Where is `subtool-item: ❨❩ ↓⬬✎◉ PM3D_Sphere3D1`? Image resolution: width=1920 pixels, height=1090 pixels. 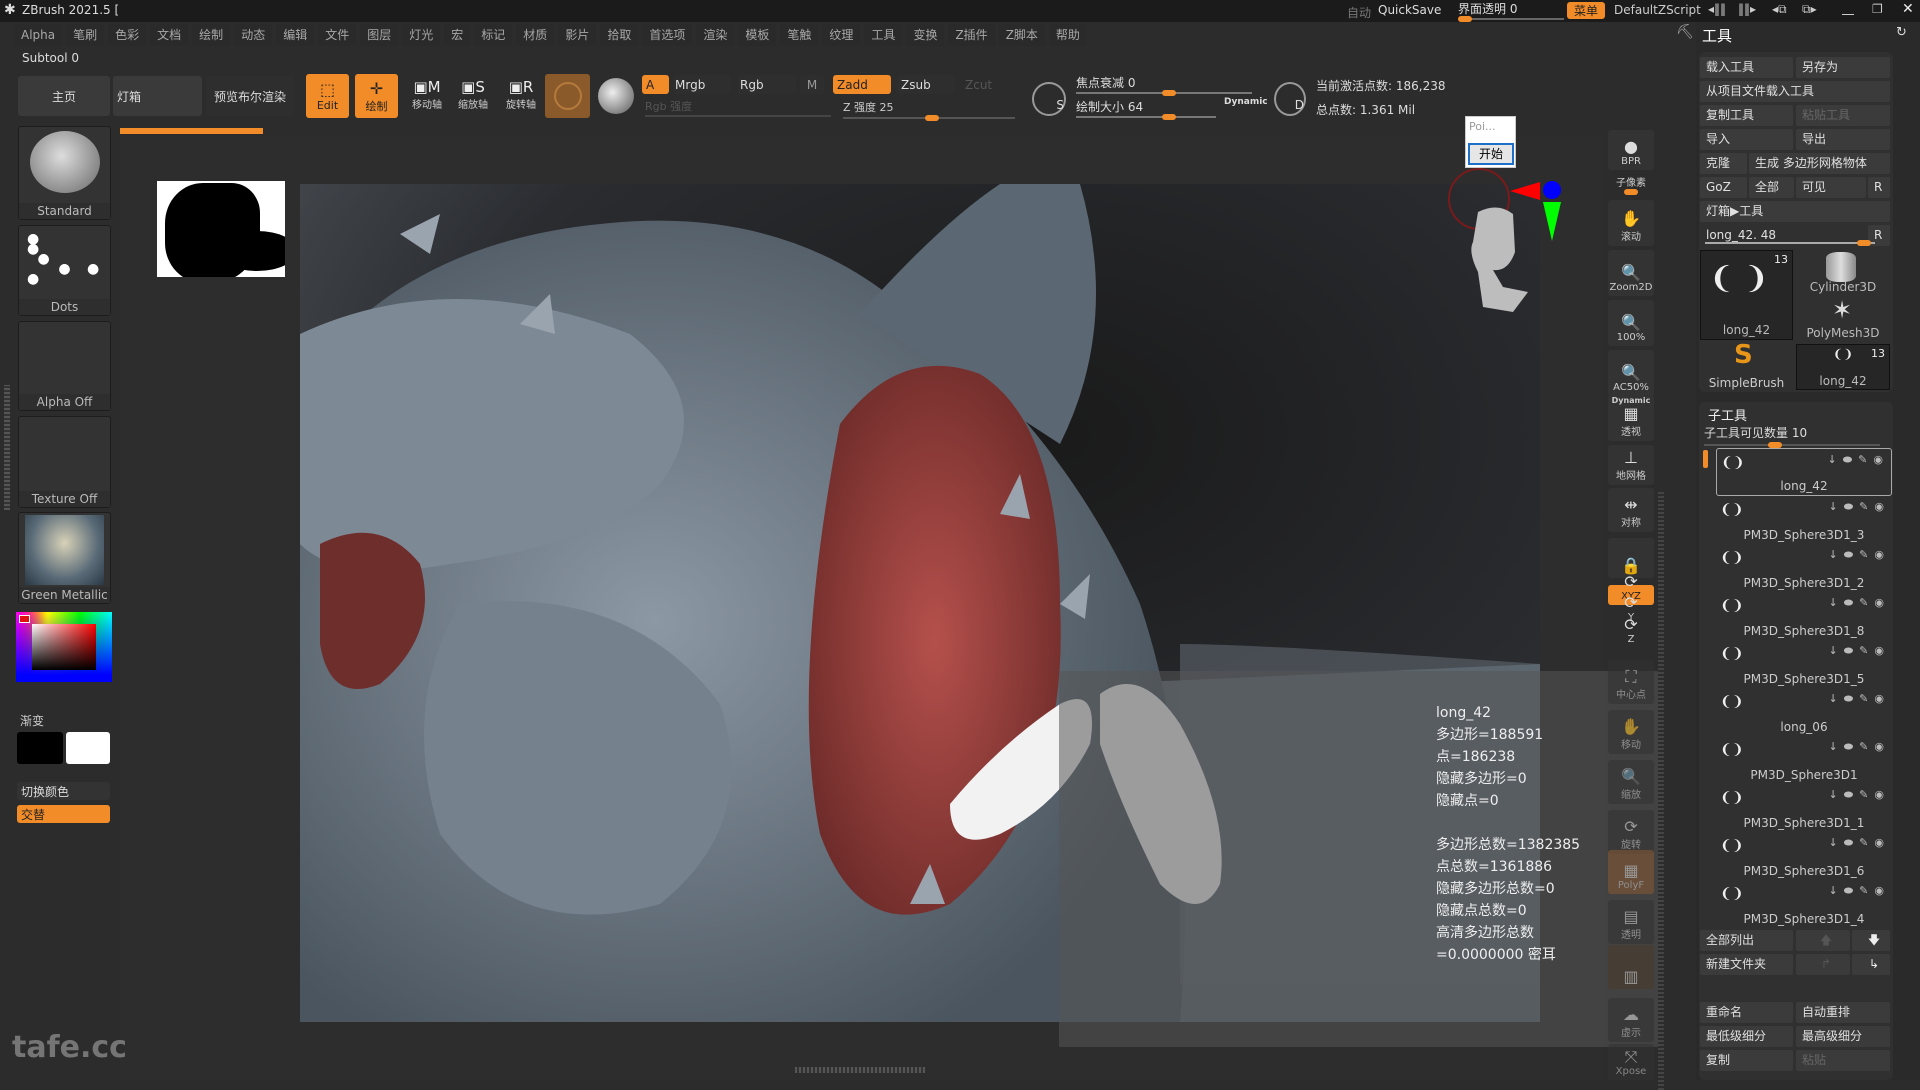 subtool-item: ❨❩ ↓⬬✎◉ PM3D_Sphere3D1 is located at coordinates (1804, 760).